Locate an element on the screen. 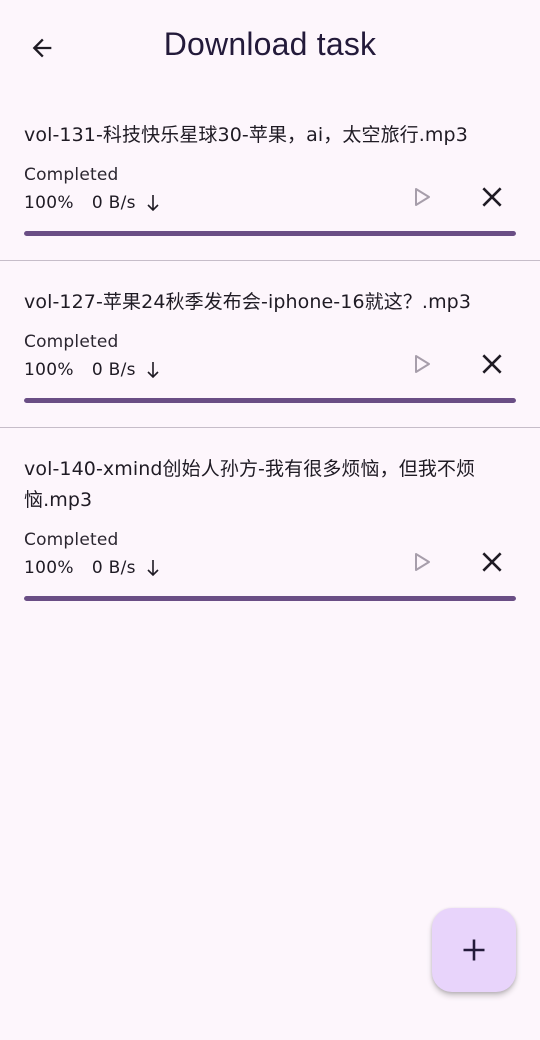  task-file-name: vol-140-xmind创始人孙方-我有很多烦恼，但我不烦恼.mp3 is located at coordinates (250, 484).